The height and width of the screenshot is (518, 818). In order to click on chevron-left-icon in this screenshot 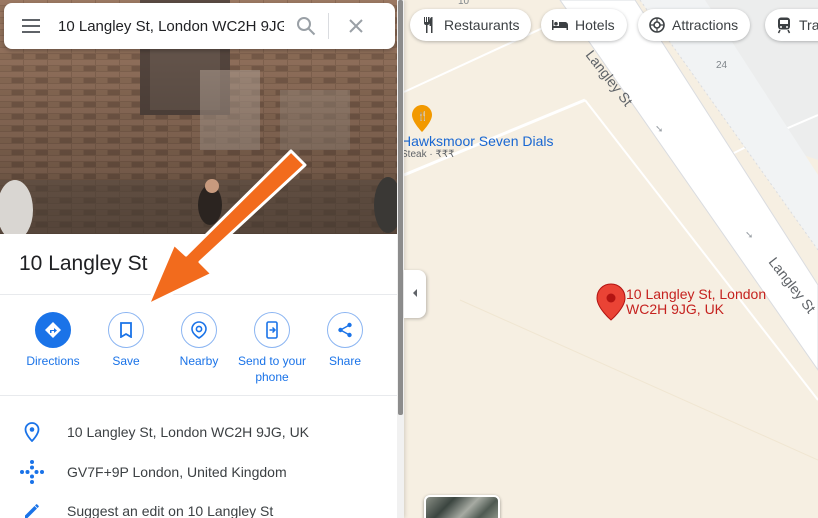, I will do `click(415, 294)`.